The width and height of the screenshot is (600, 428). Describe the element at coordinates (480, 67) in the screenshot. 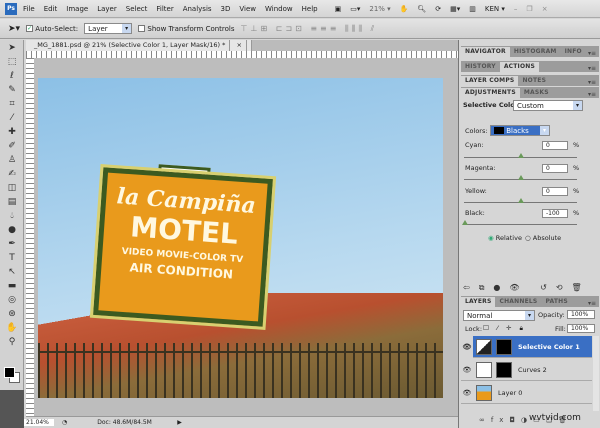

I see `tab-history: HISTORY` at that location.